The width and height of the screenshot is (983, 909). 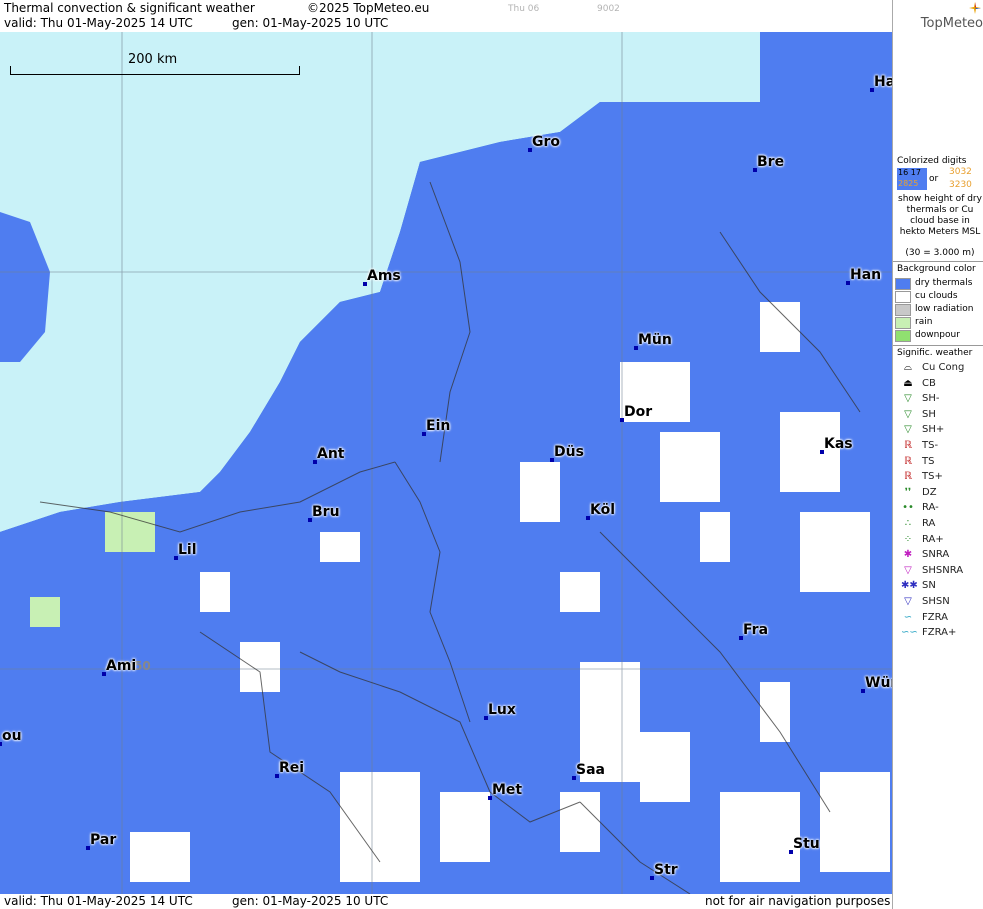 What do you see at coordinates (930, 445) in the screenshot?
I see `legend-wx-label: TS-` at bounding box center [930, 445].